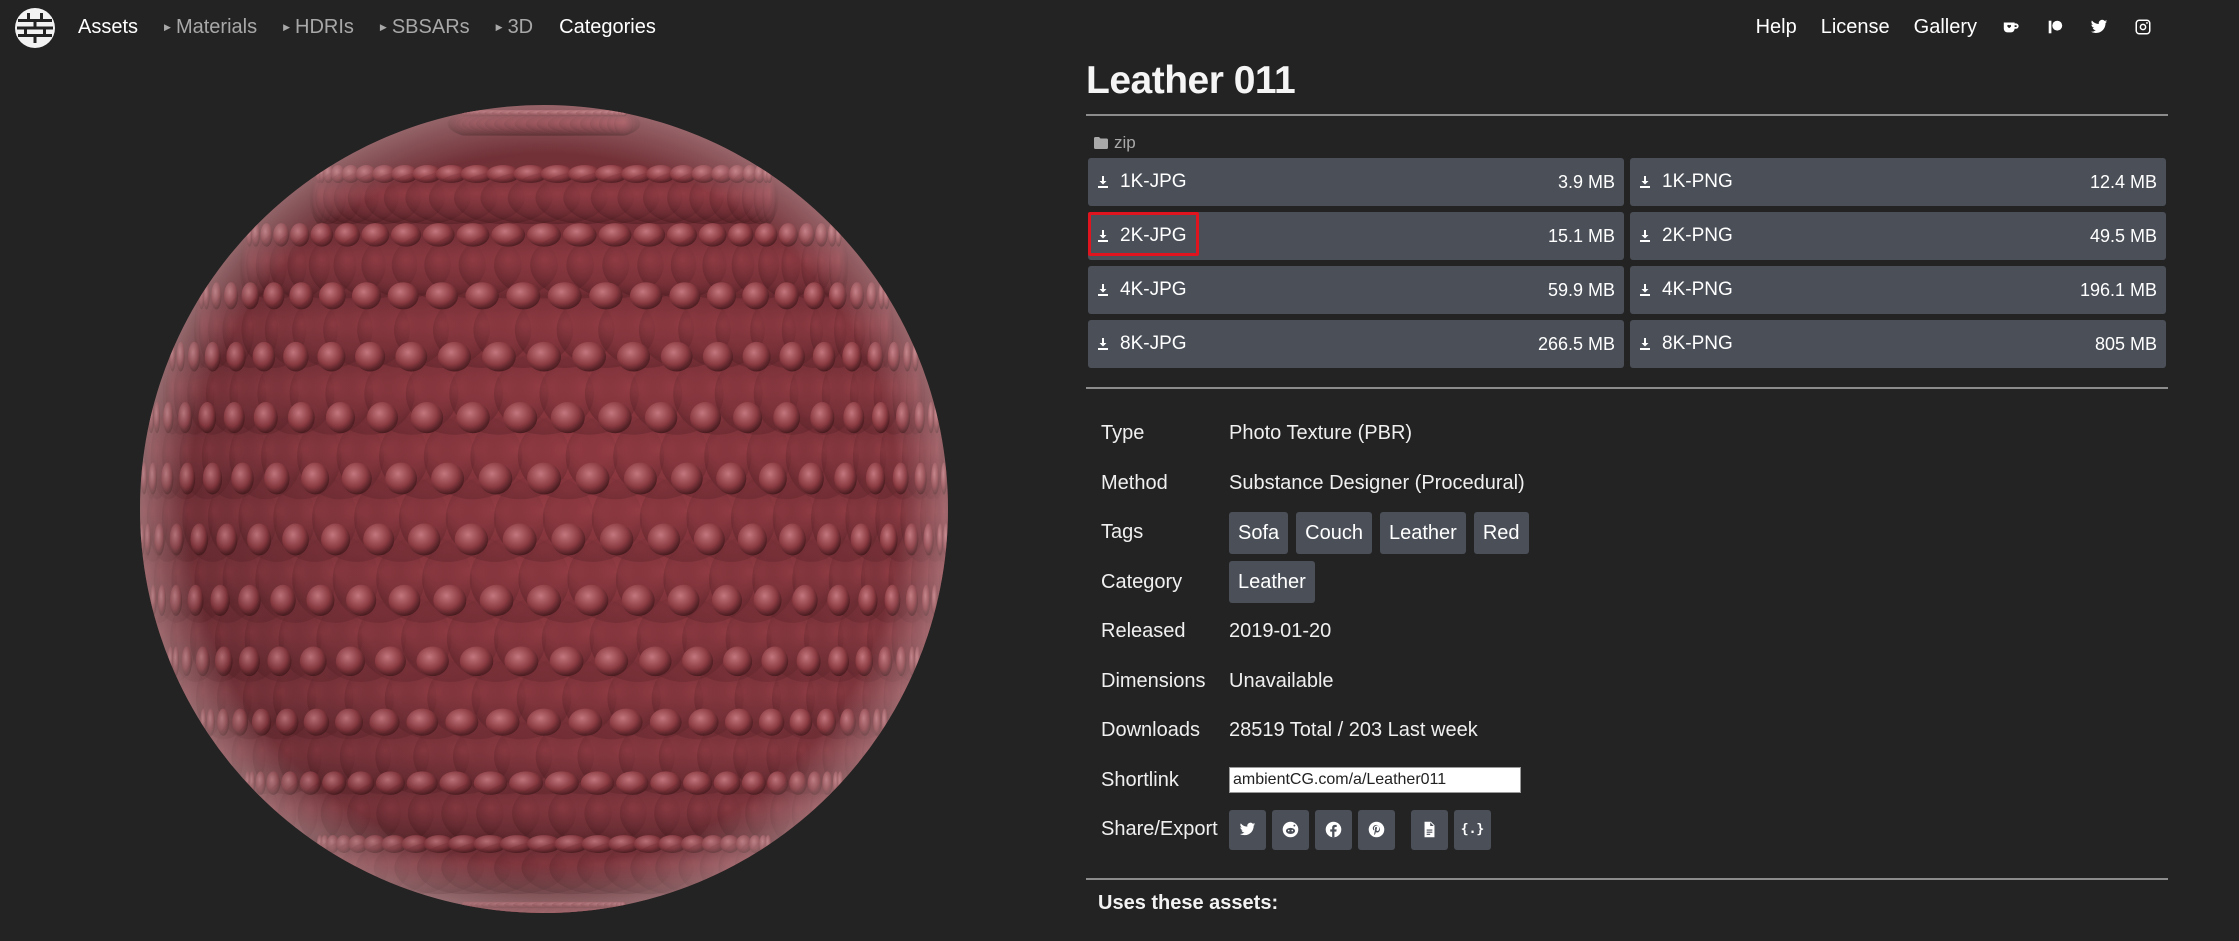  I want to click on info-value: Substance Designer (Procedural), so click(1377, 482).